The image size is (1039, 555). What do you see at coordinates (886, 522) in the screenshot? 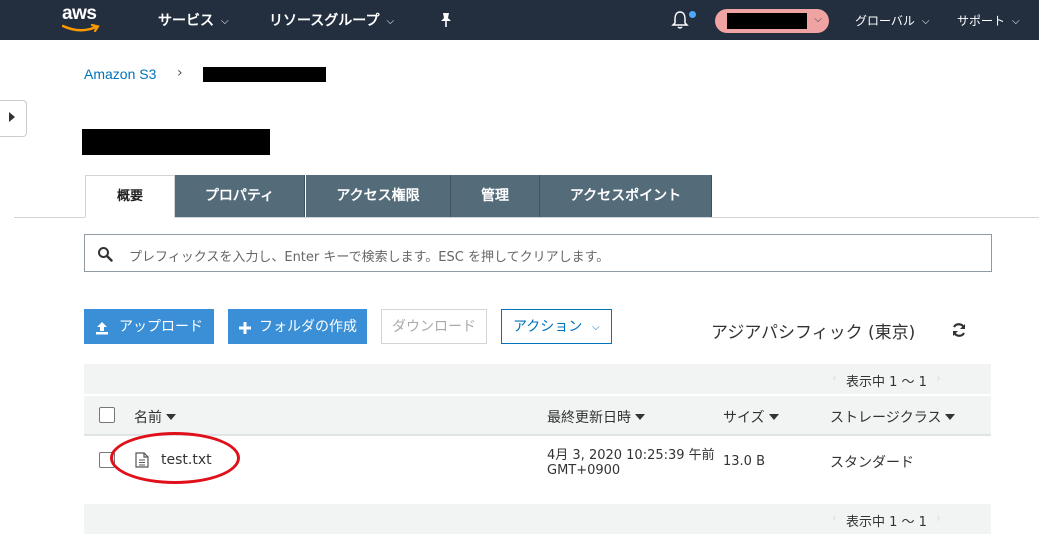
I see `pager-text-bottom: 表示中 1 ～ 1` at bounding box center [886, 522].